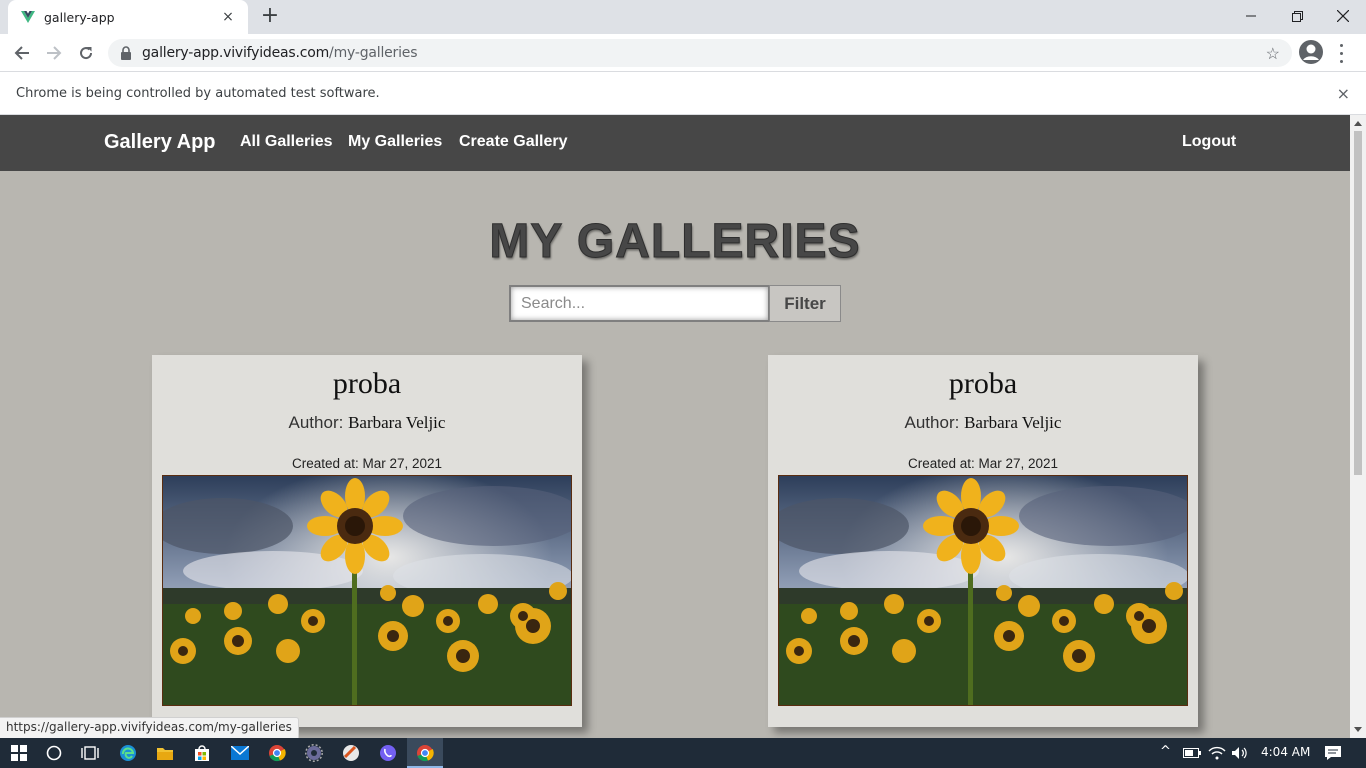 The height and width of the screenshot is (768, 1366). I want to click on tray-chevron-up-icon: ^, so click(1165, 751).